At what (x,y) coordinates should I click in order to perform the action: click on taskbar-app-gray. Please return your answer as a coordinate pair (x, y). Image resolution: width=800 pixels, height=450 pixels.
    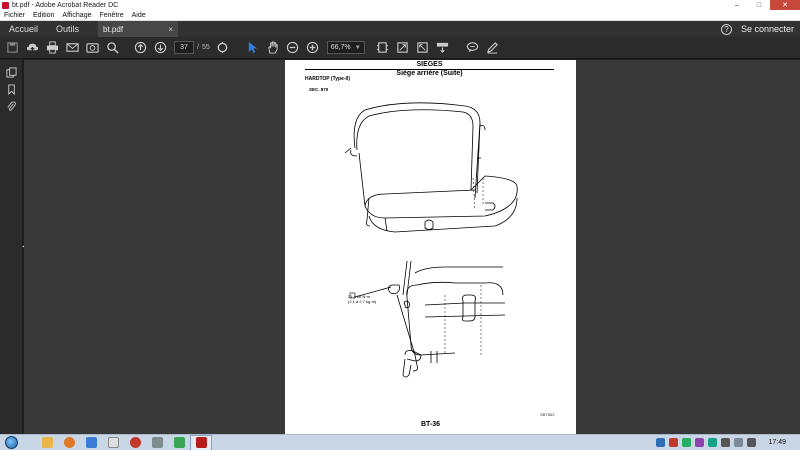
    Looking at the image, I should click on (157, 442).